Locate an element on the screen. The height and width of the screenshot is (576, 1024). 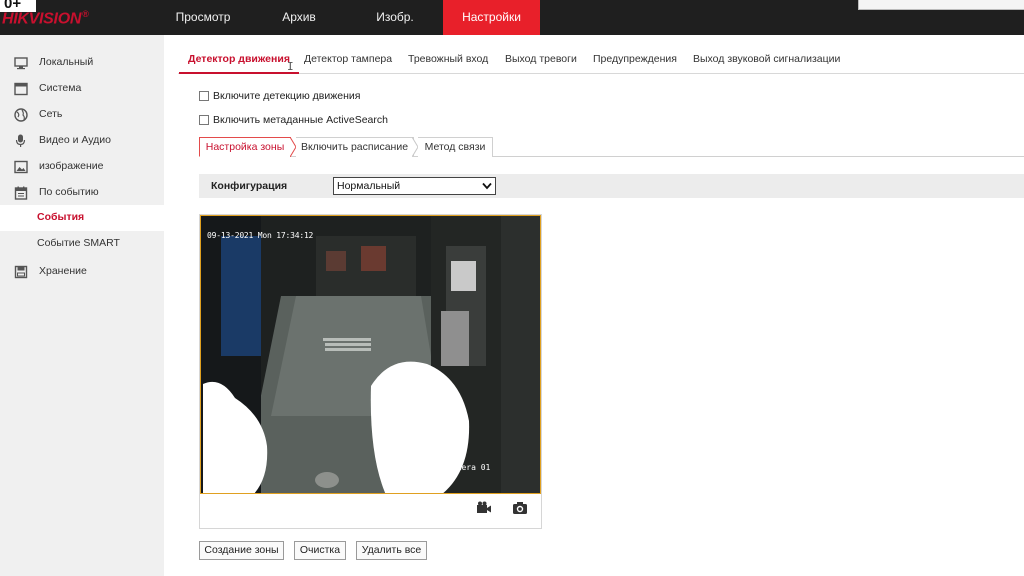
tab-exception: Предупреждения is located at coordinates (635, 61).